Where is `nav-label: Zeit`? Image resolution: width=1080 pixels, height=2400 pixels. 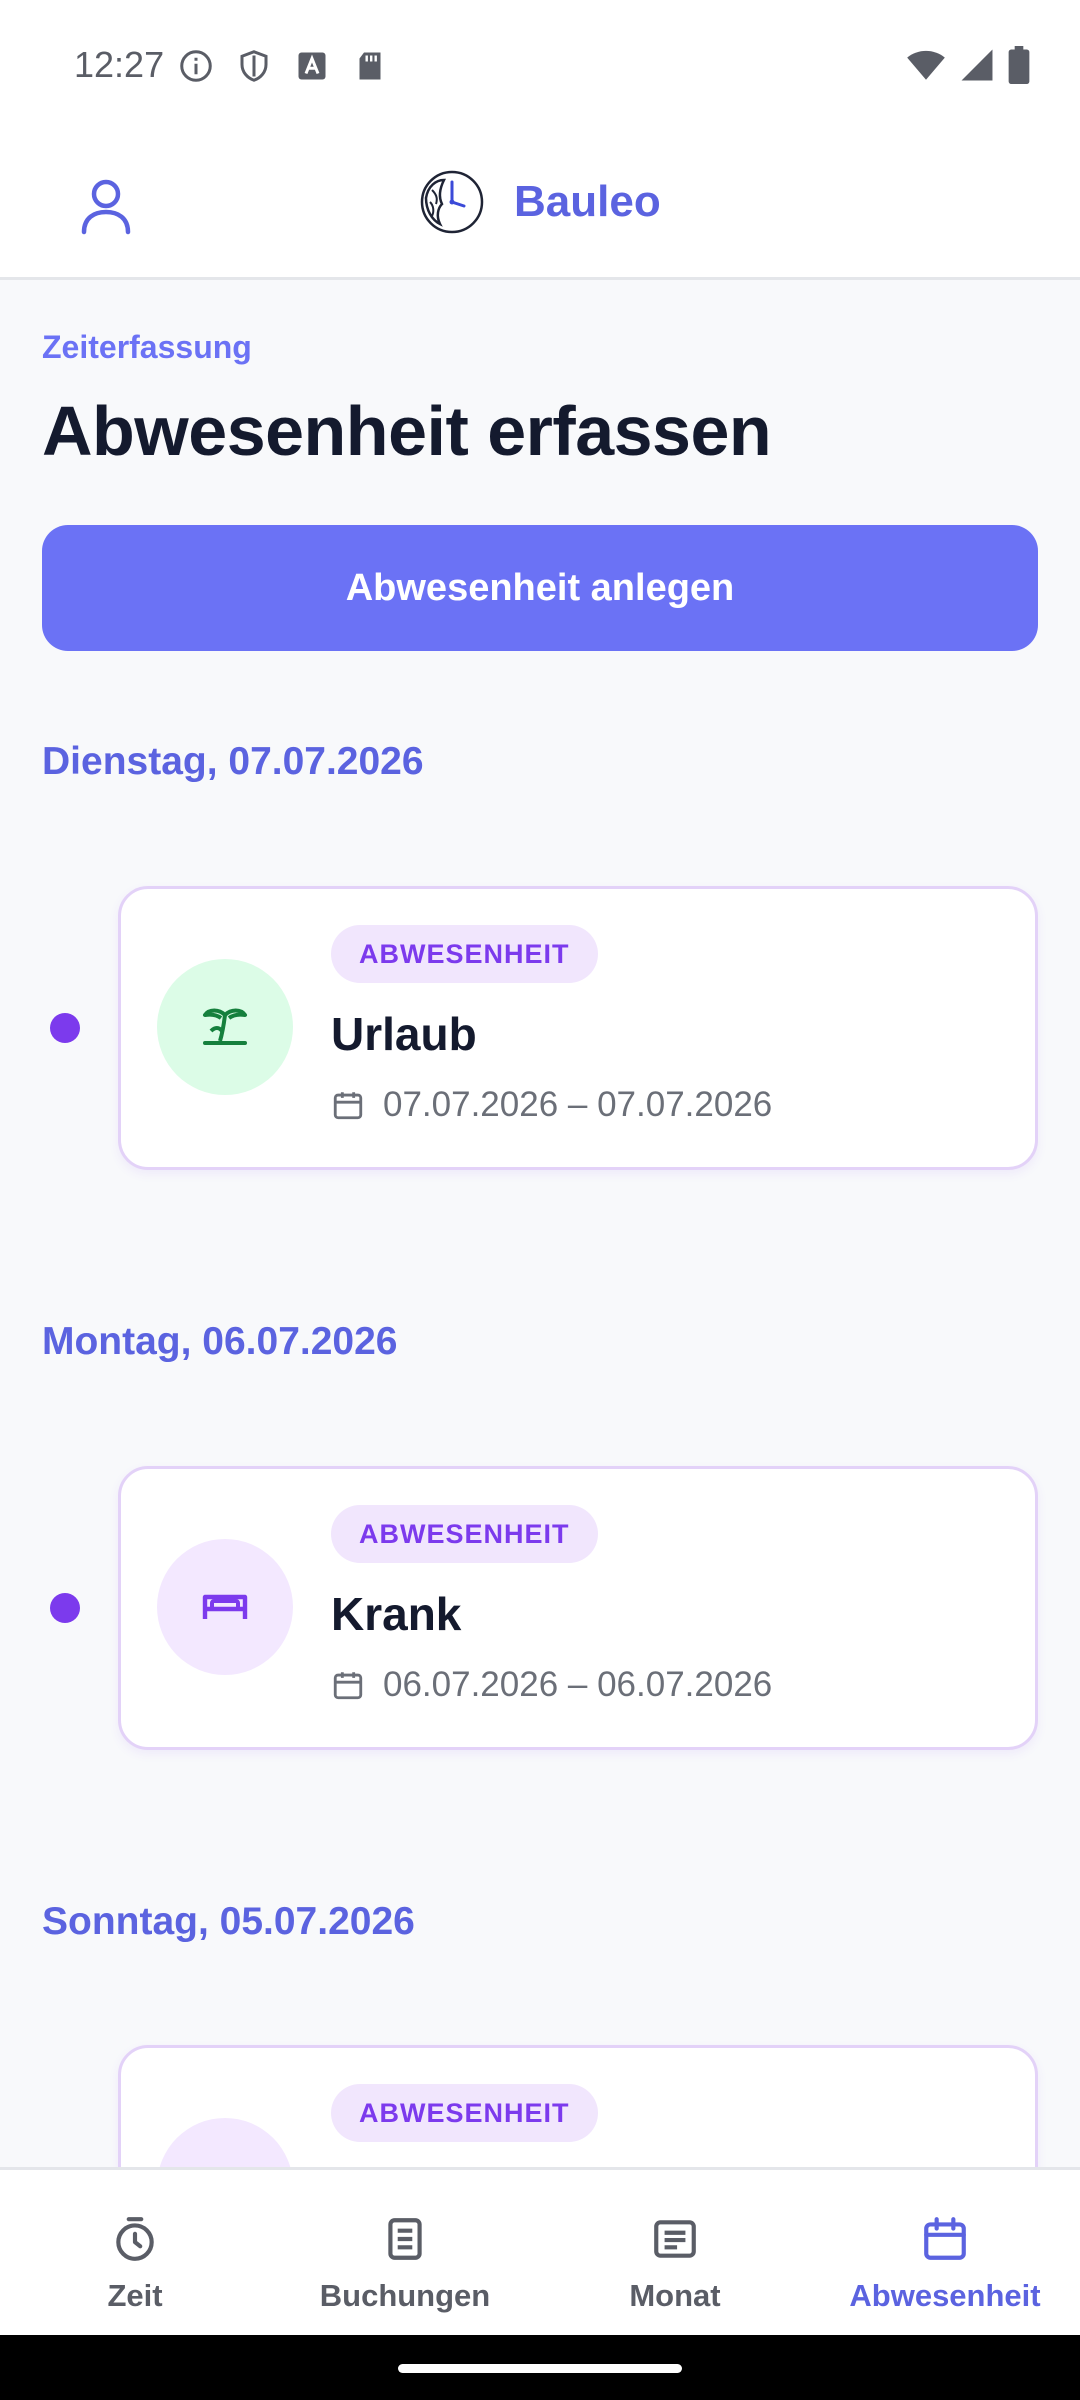 nav-label: Zeit is located at coordinates (135, 2295).